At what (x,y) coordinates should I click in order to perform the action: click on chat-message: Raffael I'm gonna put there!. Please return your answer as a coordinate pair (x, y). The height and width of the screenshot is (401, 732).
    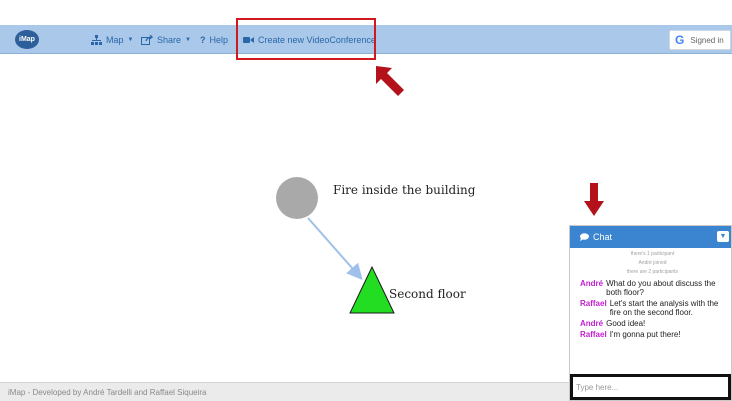
    Looking at the image, I should click on (652, 334).